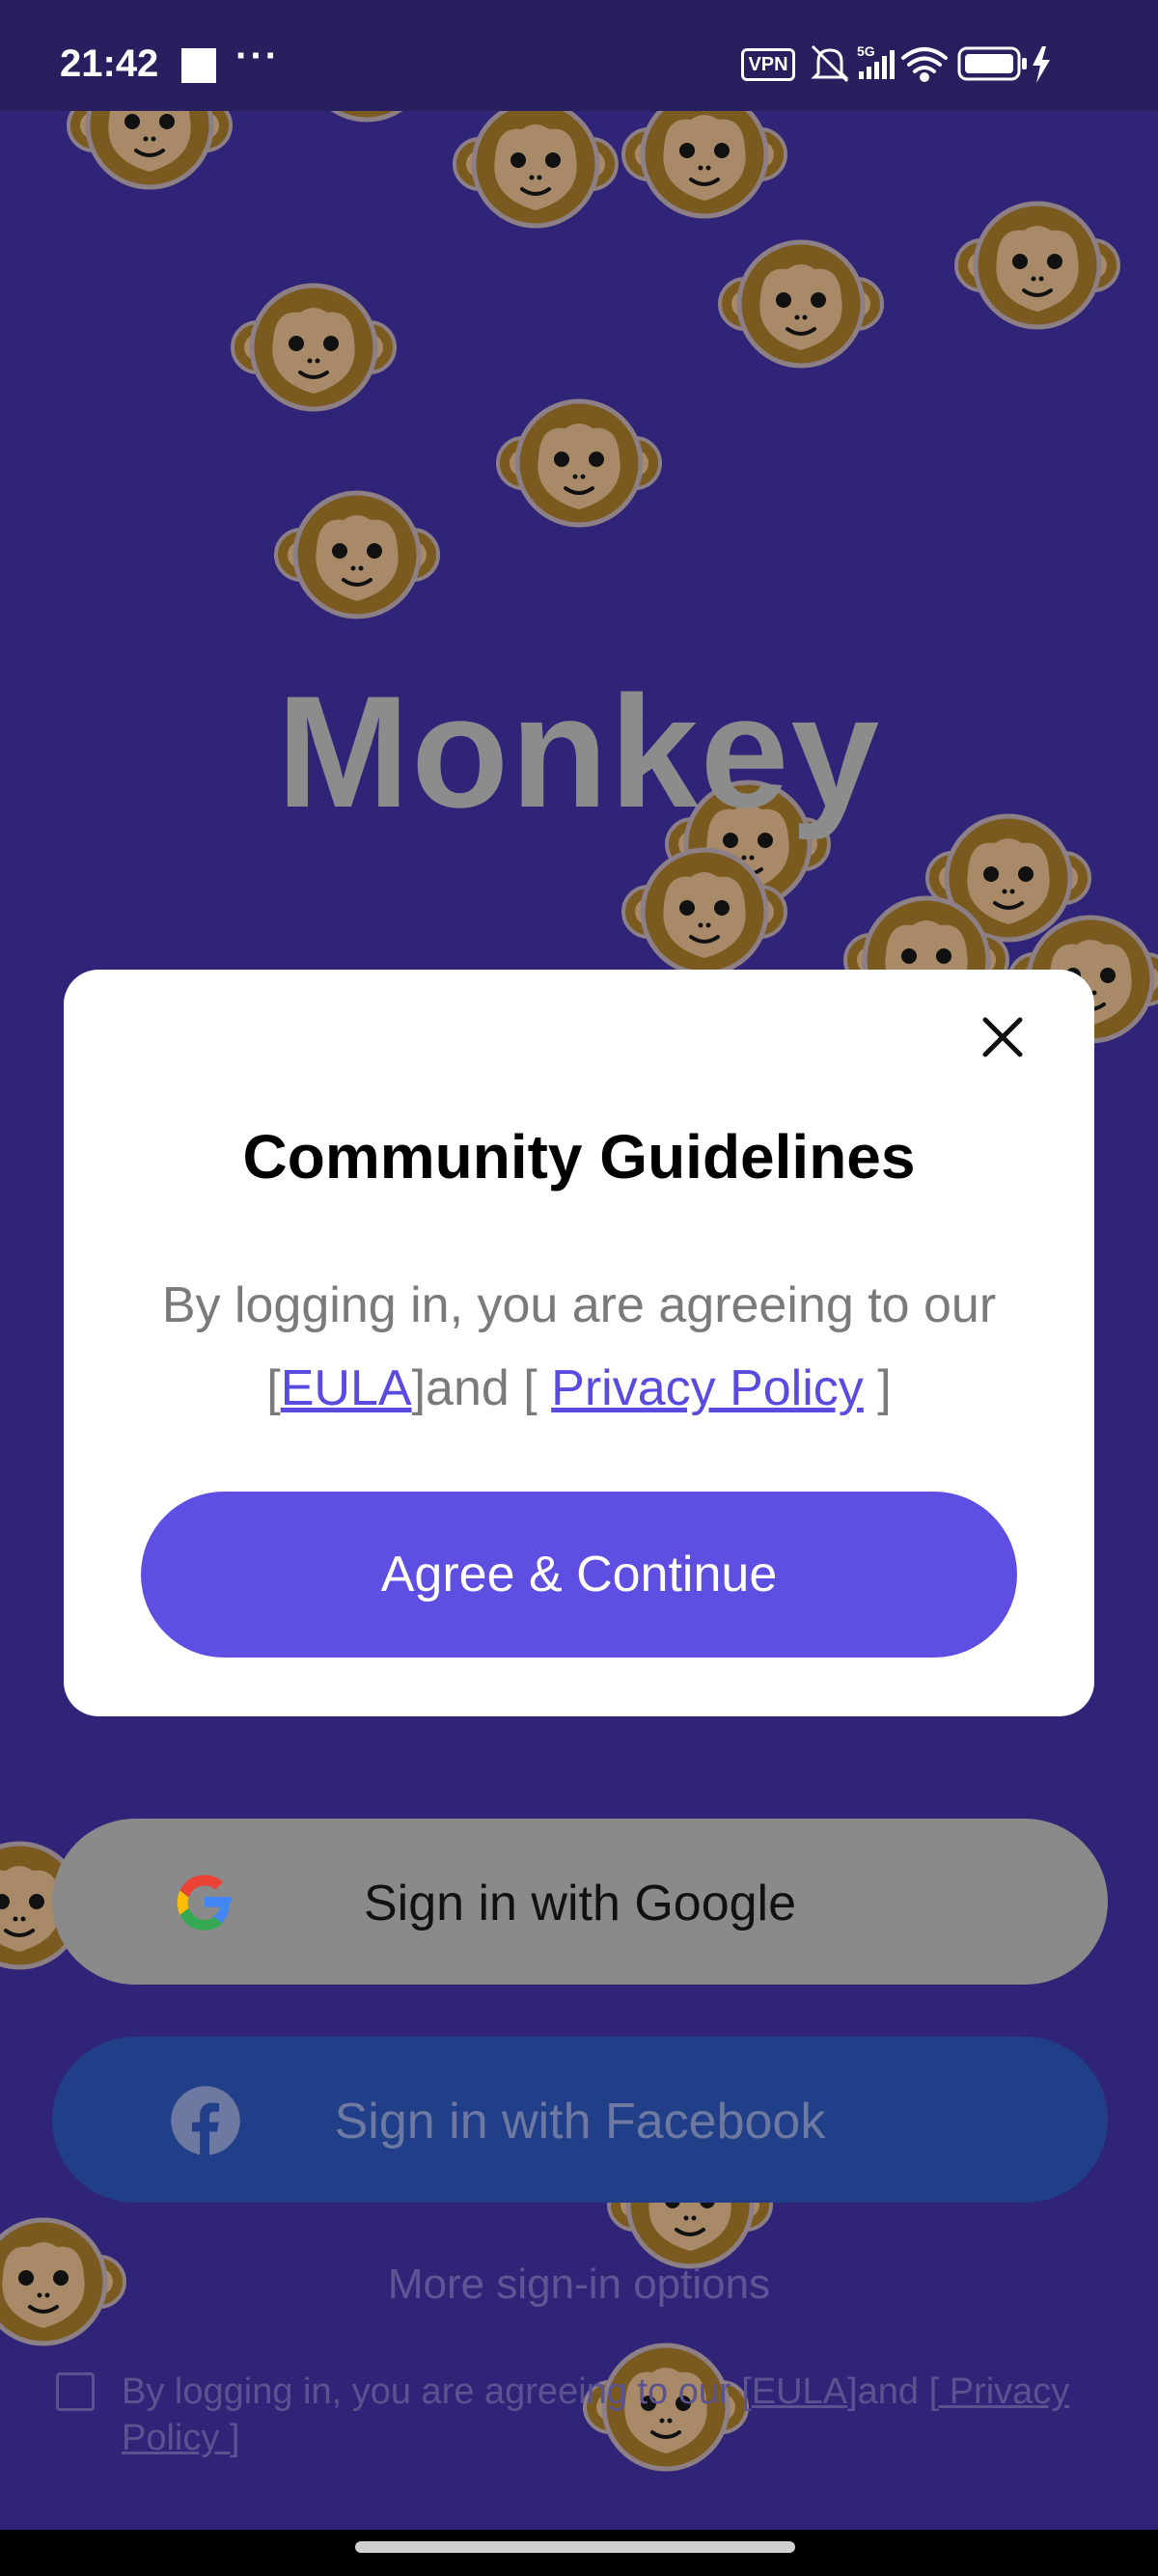 This screenshot has width=1158, height=2576. What do you see at coordinates (575, 2547) in the screenshot?
I see `home-gesture-bar` at bounding box center [575, 2547].